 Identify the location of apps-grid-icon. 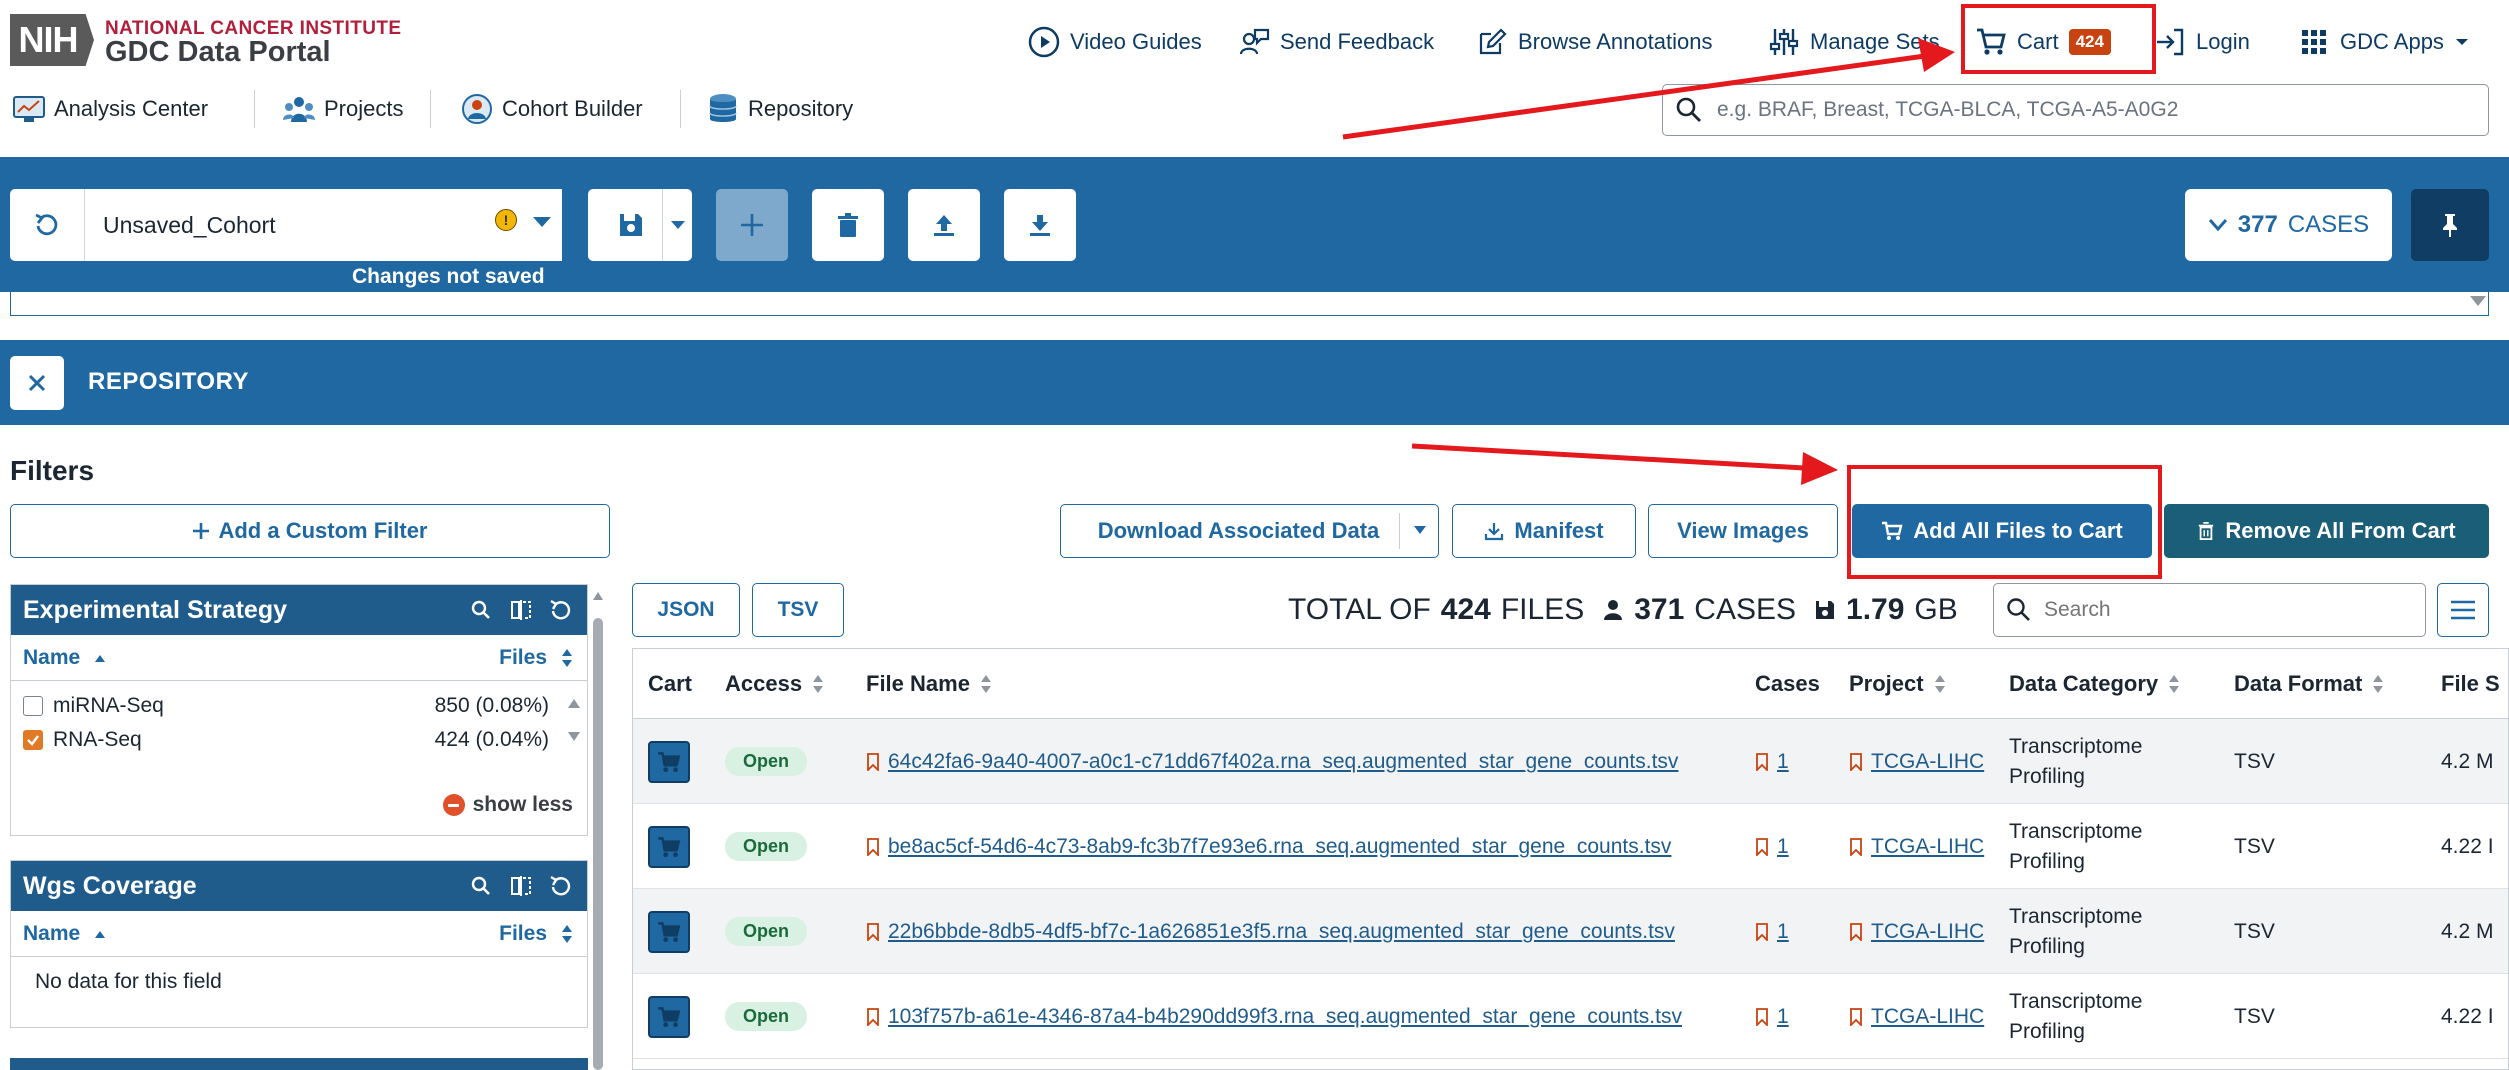
(2314, 42).